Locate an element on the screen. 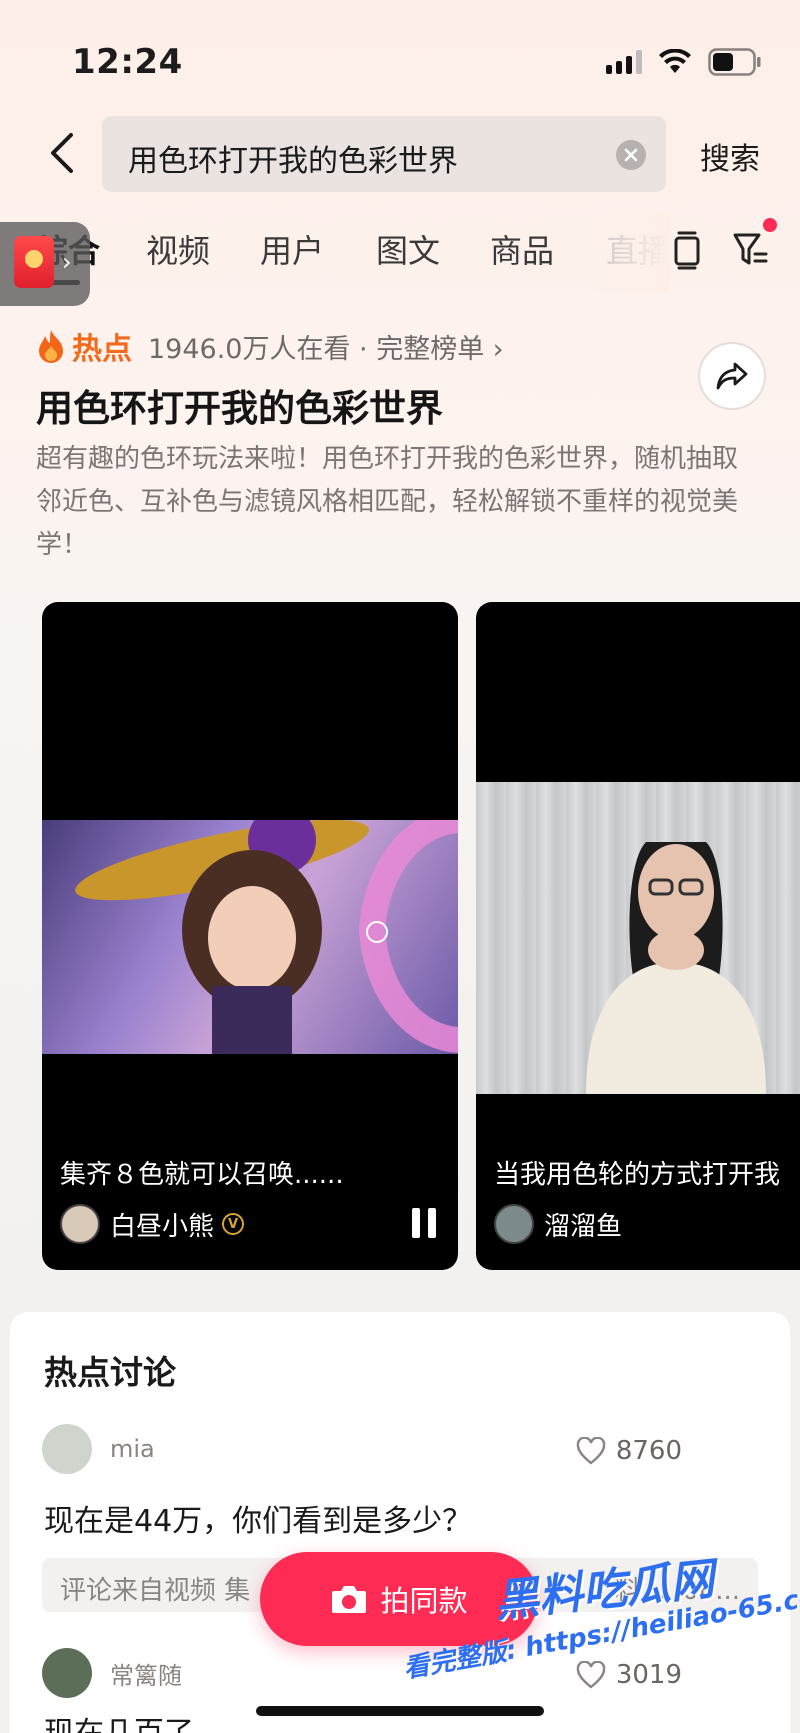 The height and width of the screenshot is (1733, 800). tabs-fade is located at coordinates (630, 252).